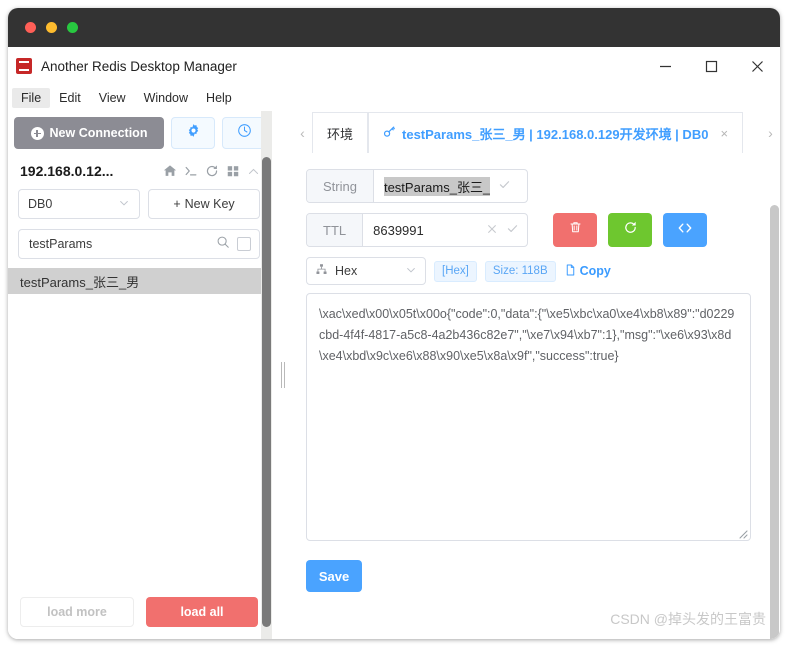  I want to click on menu-item-window: Window, so click(166, 98).